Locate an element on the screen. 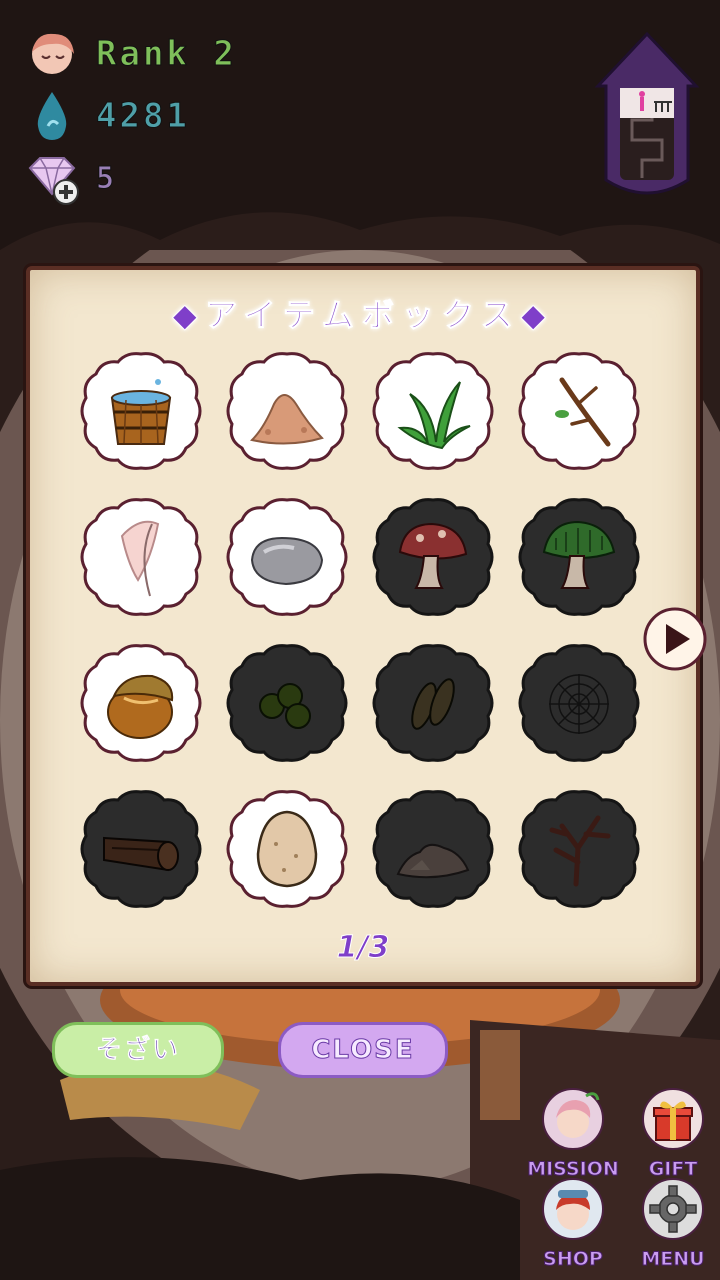  item-slot-bucket is located at coordinates (141, 411).